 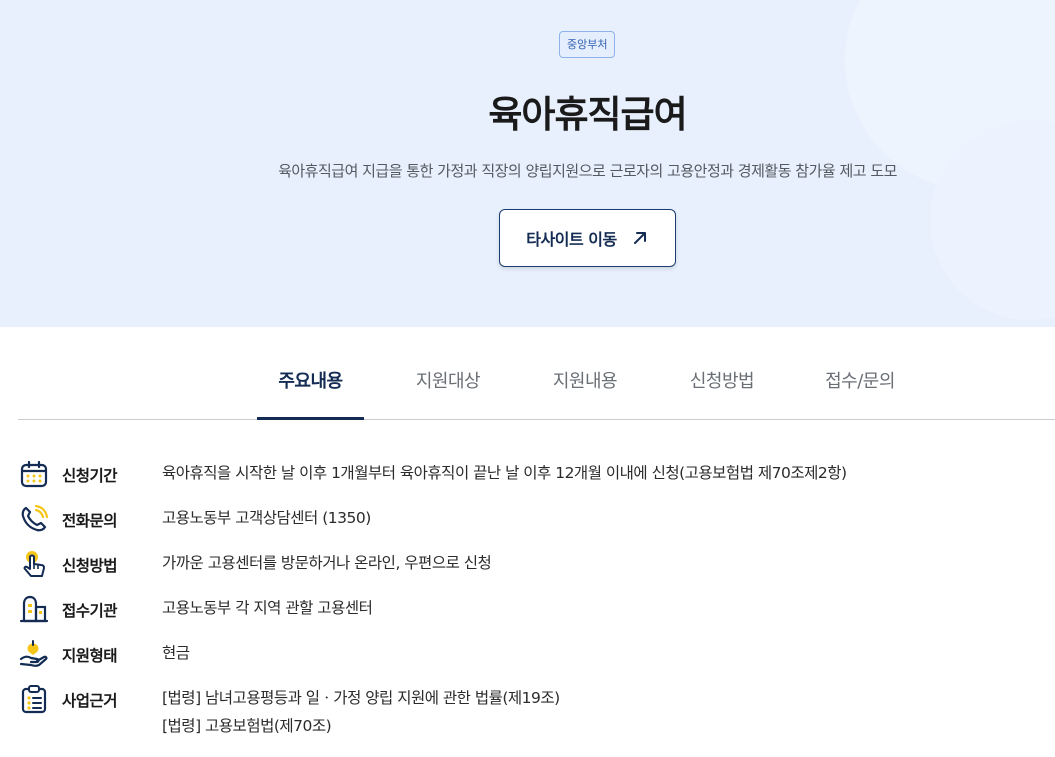 What do you see at coordinates (448, 382) in the screenshot?
I see `tab-eligibility: 지원대상` at bounding box center [448, 382].